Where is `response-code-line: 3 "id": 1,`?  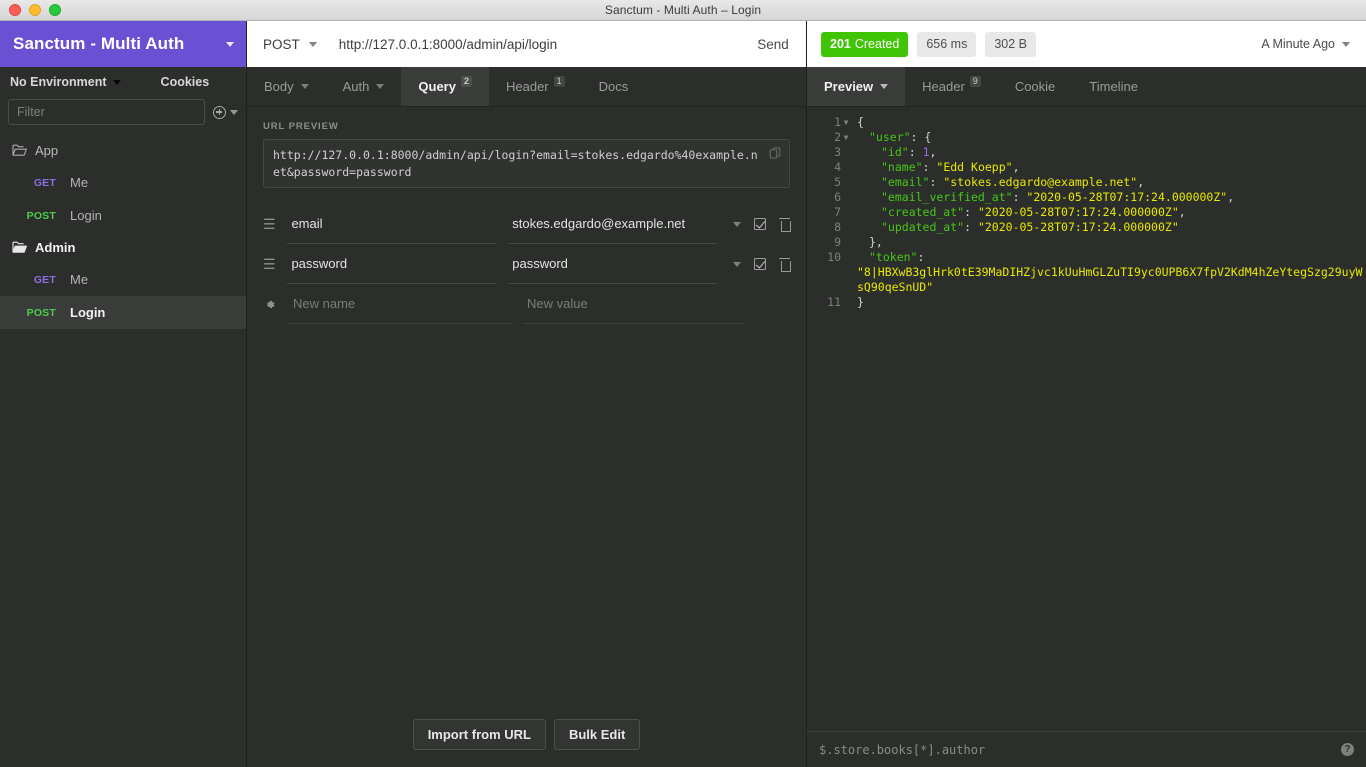
response-code-line: 3 "id": 1, is located at coordinates (1086, 152).